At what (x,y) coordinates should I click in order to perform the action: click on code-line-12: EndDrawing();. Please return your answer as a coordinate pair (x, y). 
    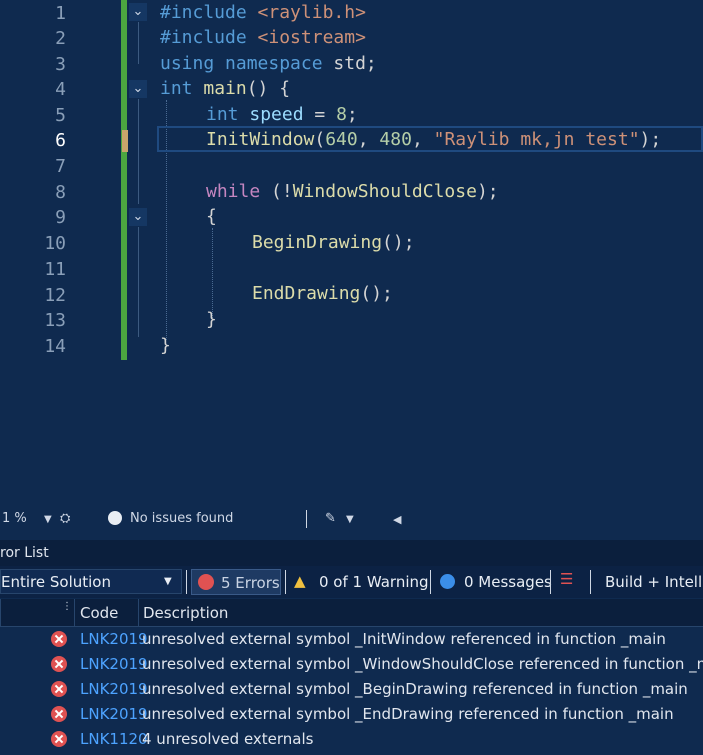
    Looking at the image, I should click on (322, 293).